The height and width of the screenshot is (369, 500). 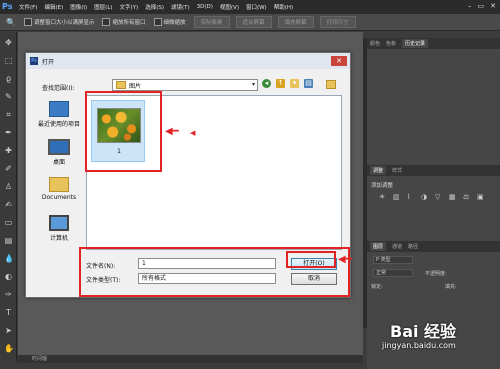 What do you see at coordinates (423, 331) in the screenshot?
I see `baidu-watermark: Bai 经验` at bounding box center [423, 331].